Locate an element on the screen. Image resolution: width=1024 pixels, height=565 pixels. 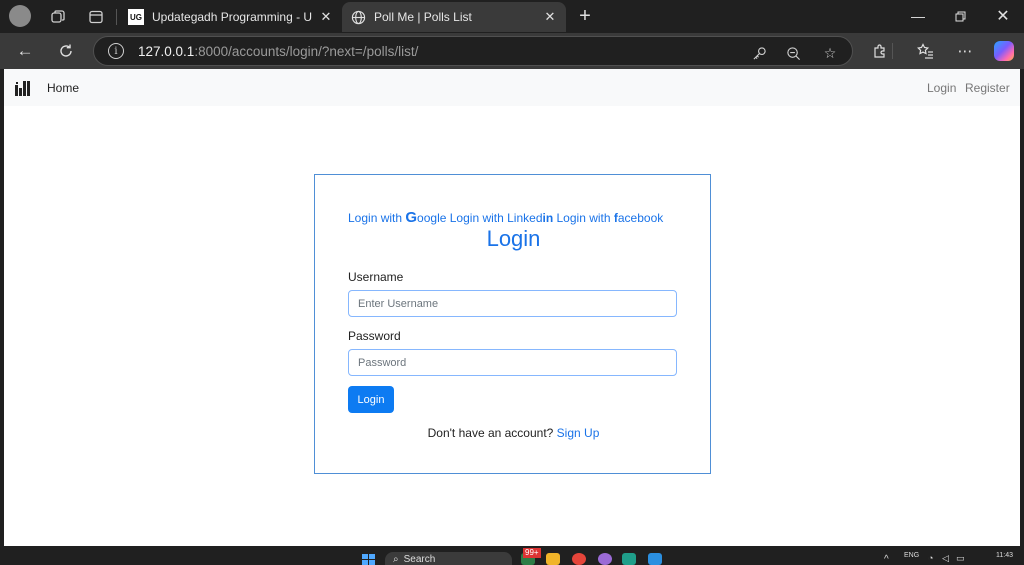
password-label: Password is located at coordinates (374, 336).